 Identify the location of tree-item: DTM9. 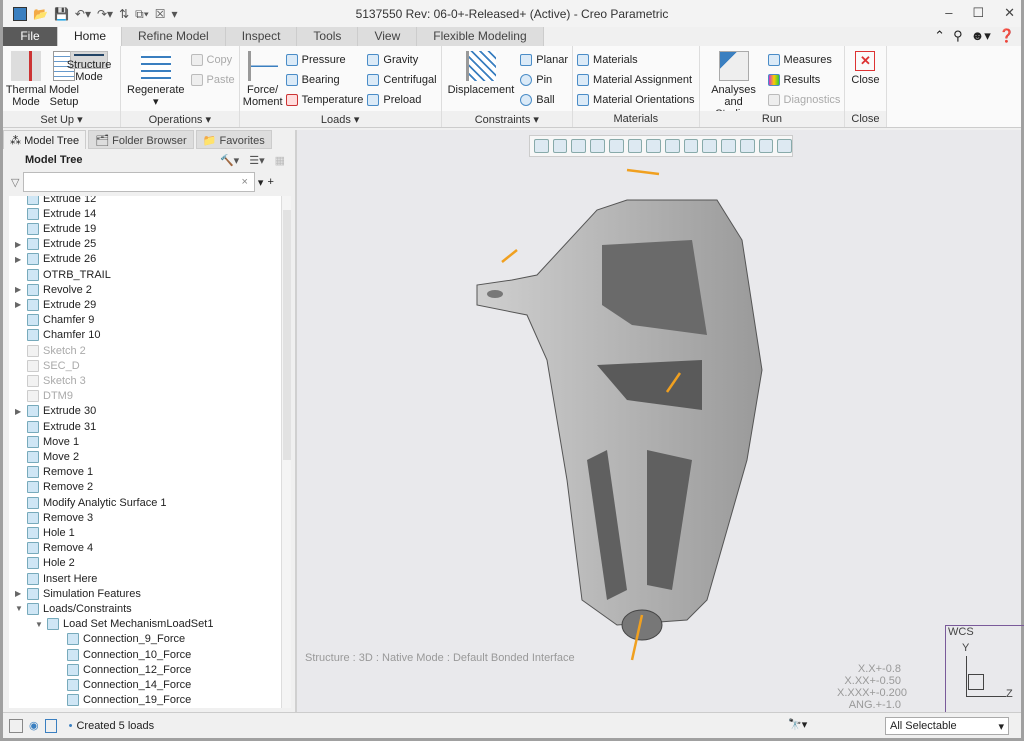
(44, 396).